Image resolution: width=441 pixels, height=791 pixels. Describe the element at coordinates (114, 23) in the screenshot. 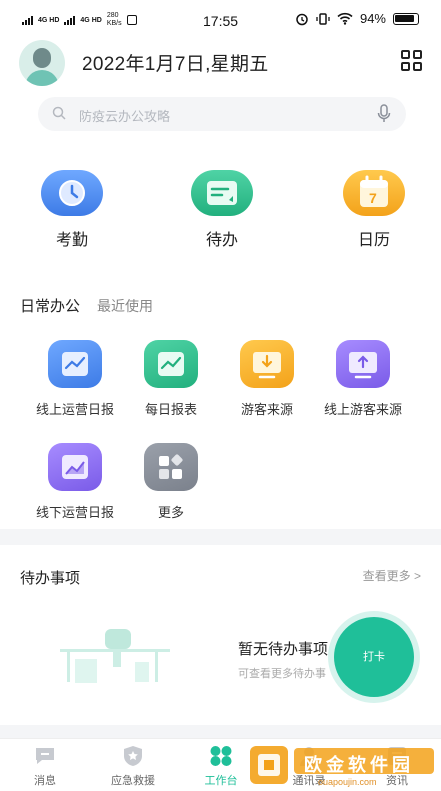

I see `network-speed-unit: KB/s` at that location.